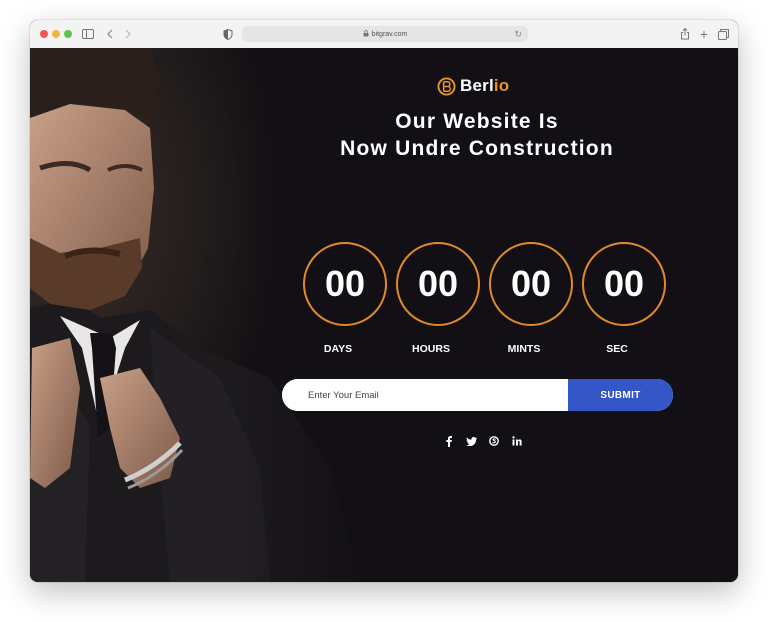 The image size is (768, 622). I want to click on browser-toolbar: bitgrav.com ↻ +, so click(384, 34).